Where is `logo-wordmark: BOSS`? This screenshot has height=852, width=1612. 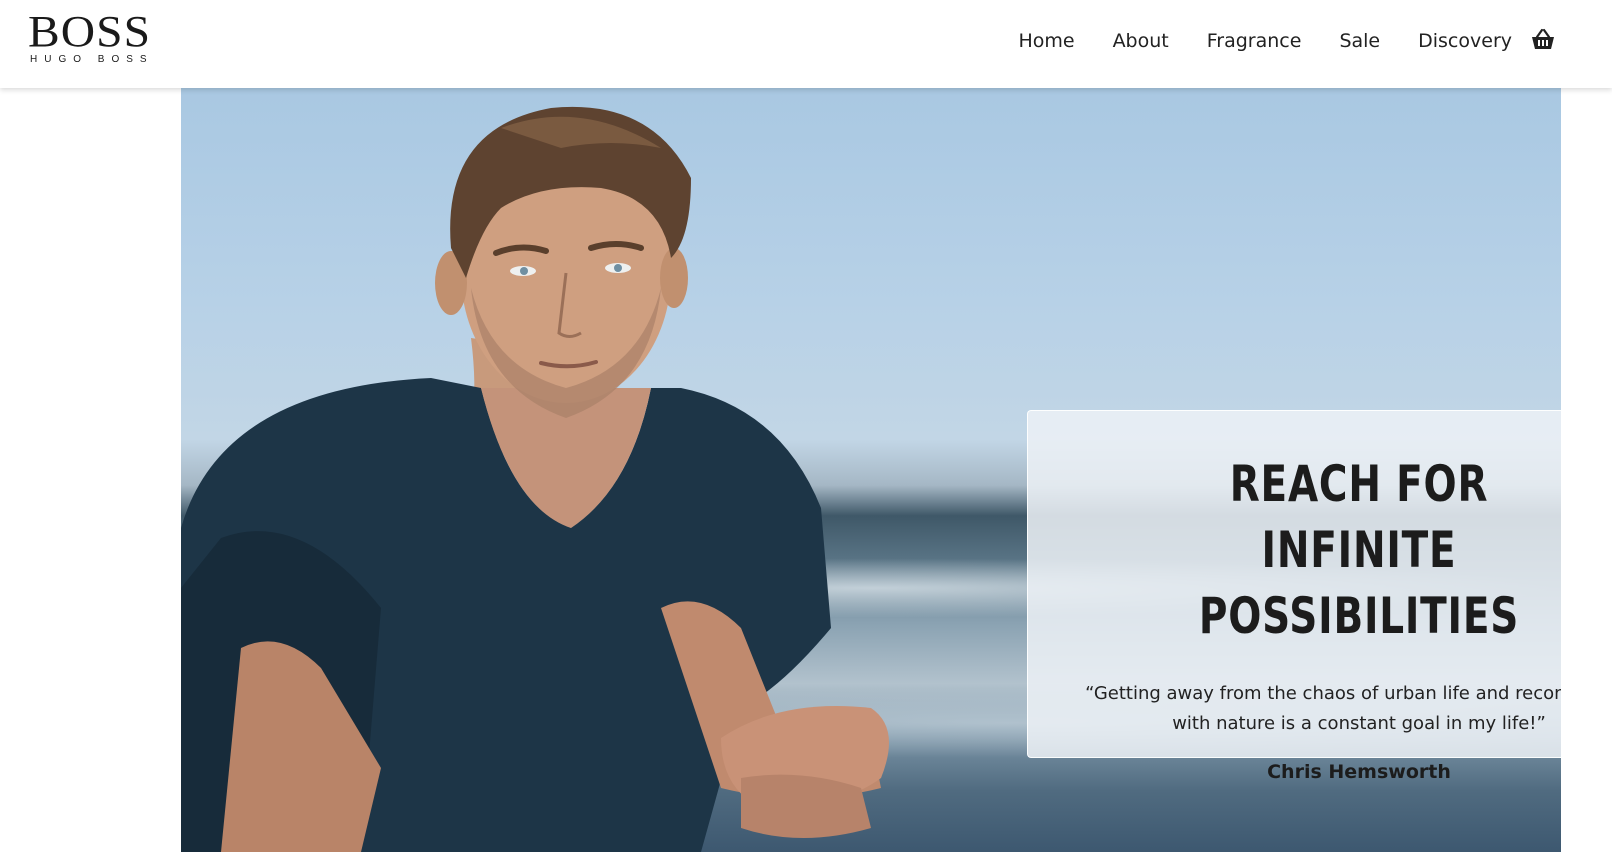
logo-wordmark: BOSS is located at coordinates (90, 31).